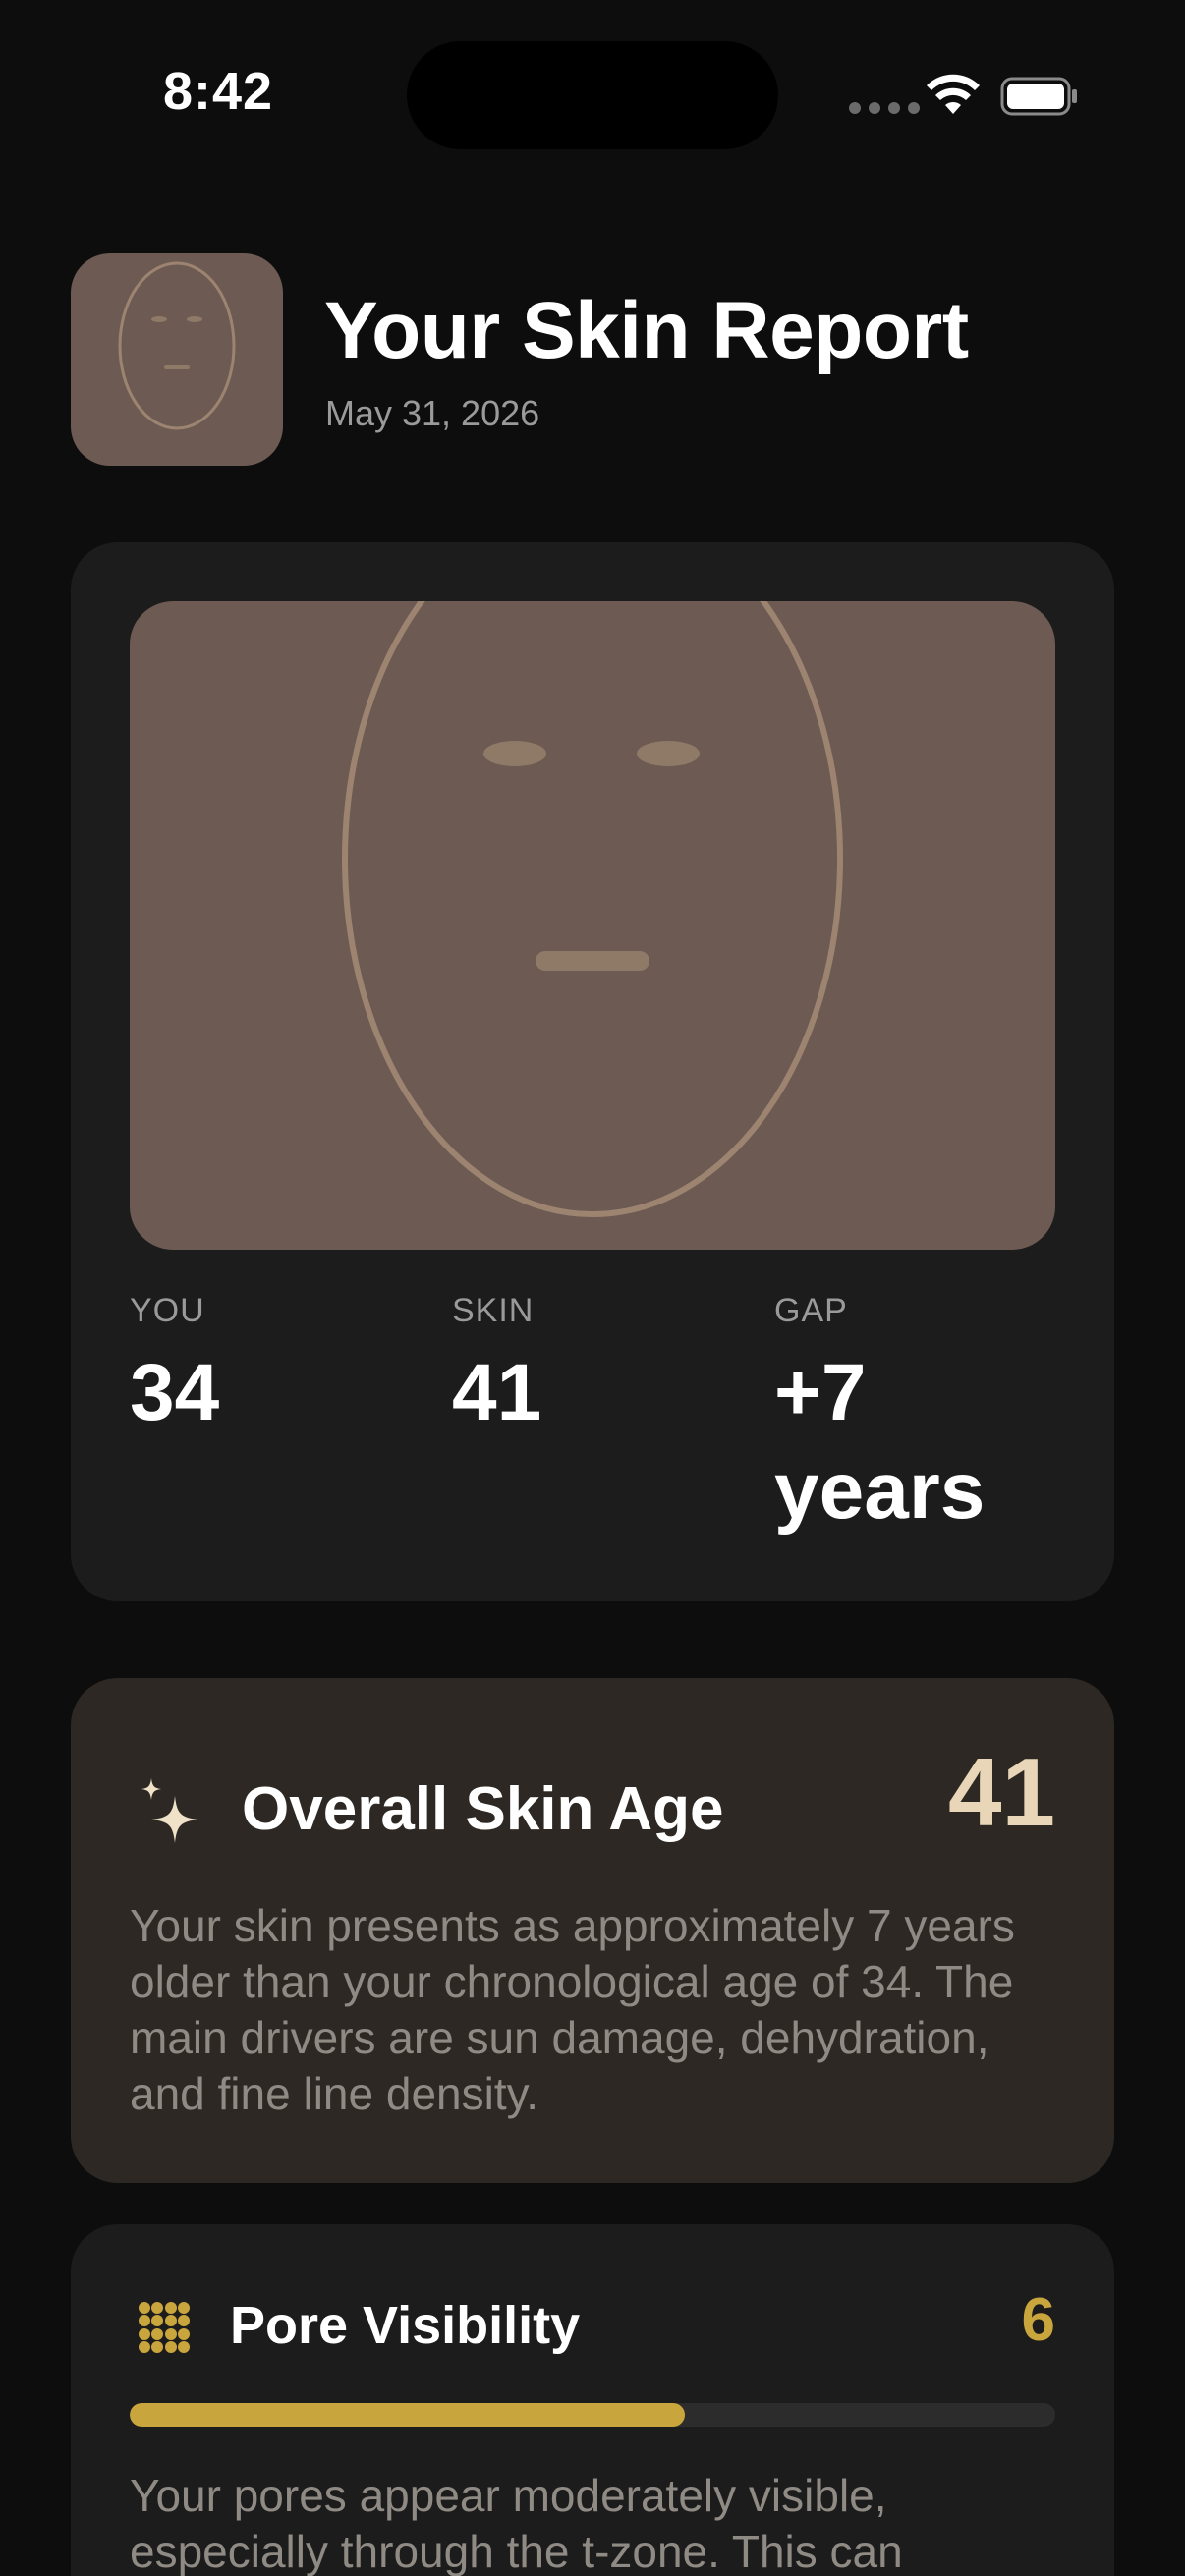 Image resolution: width=1185 pixels, height=2576 pixels. I want to click on stat-gap: GAP +7 years, so click(902, 1416).